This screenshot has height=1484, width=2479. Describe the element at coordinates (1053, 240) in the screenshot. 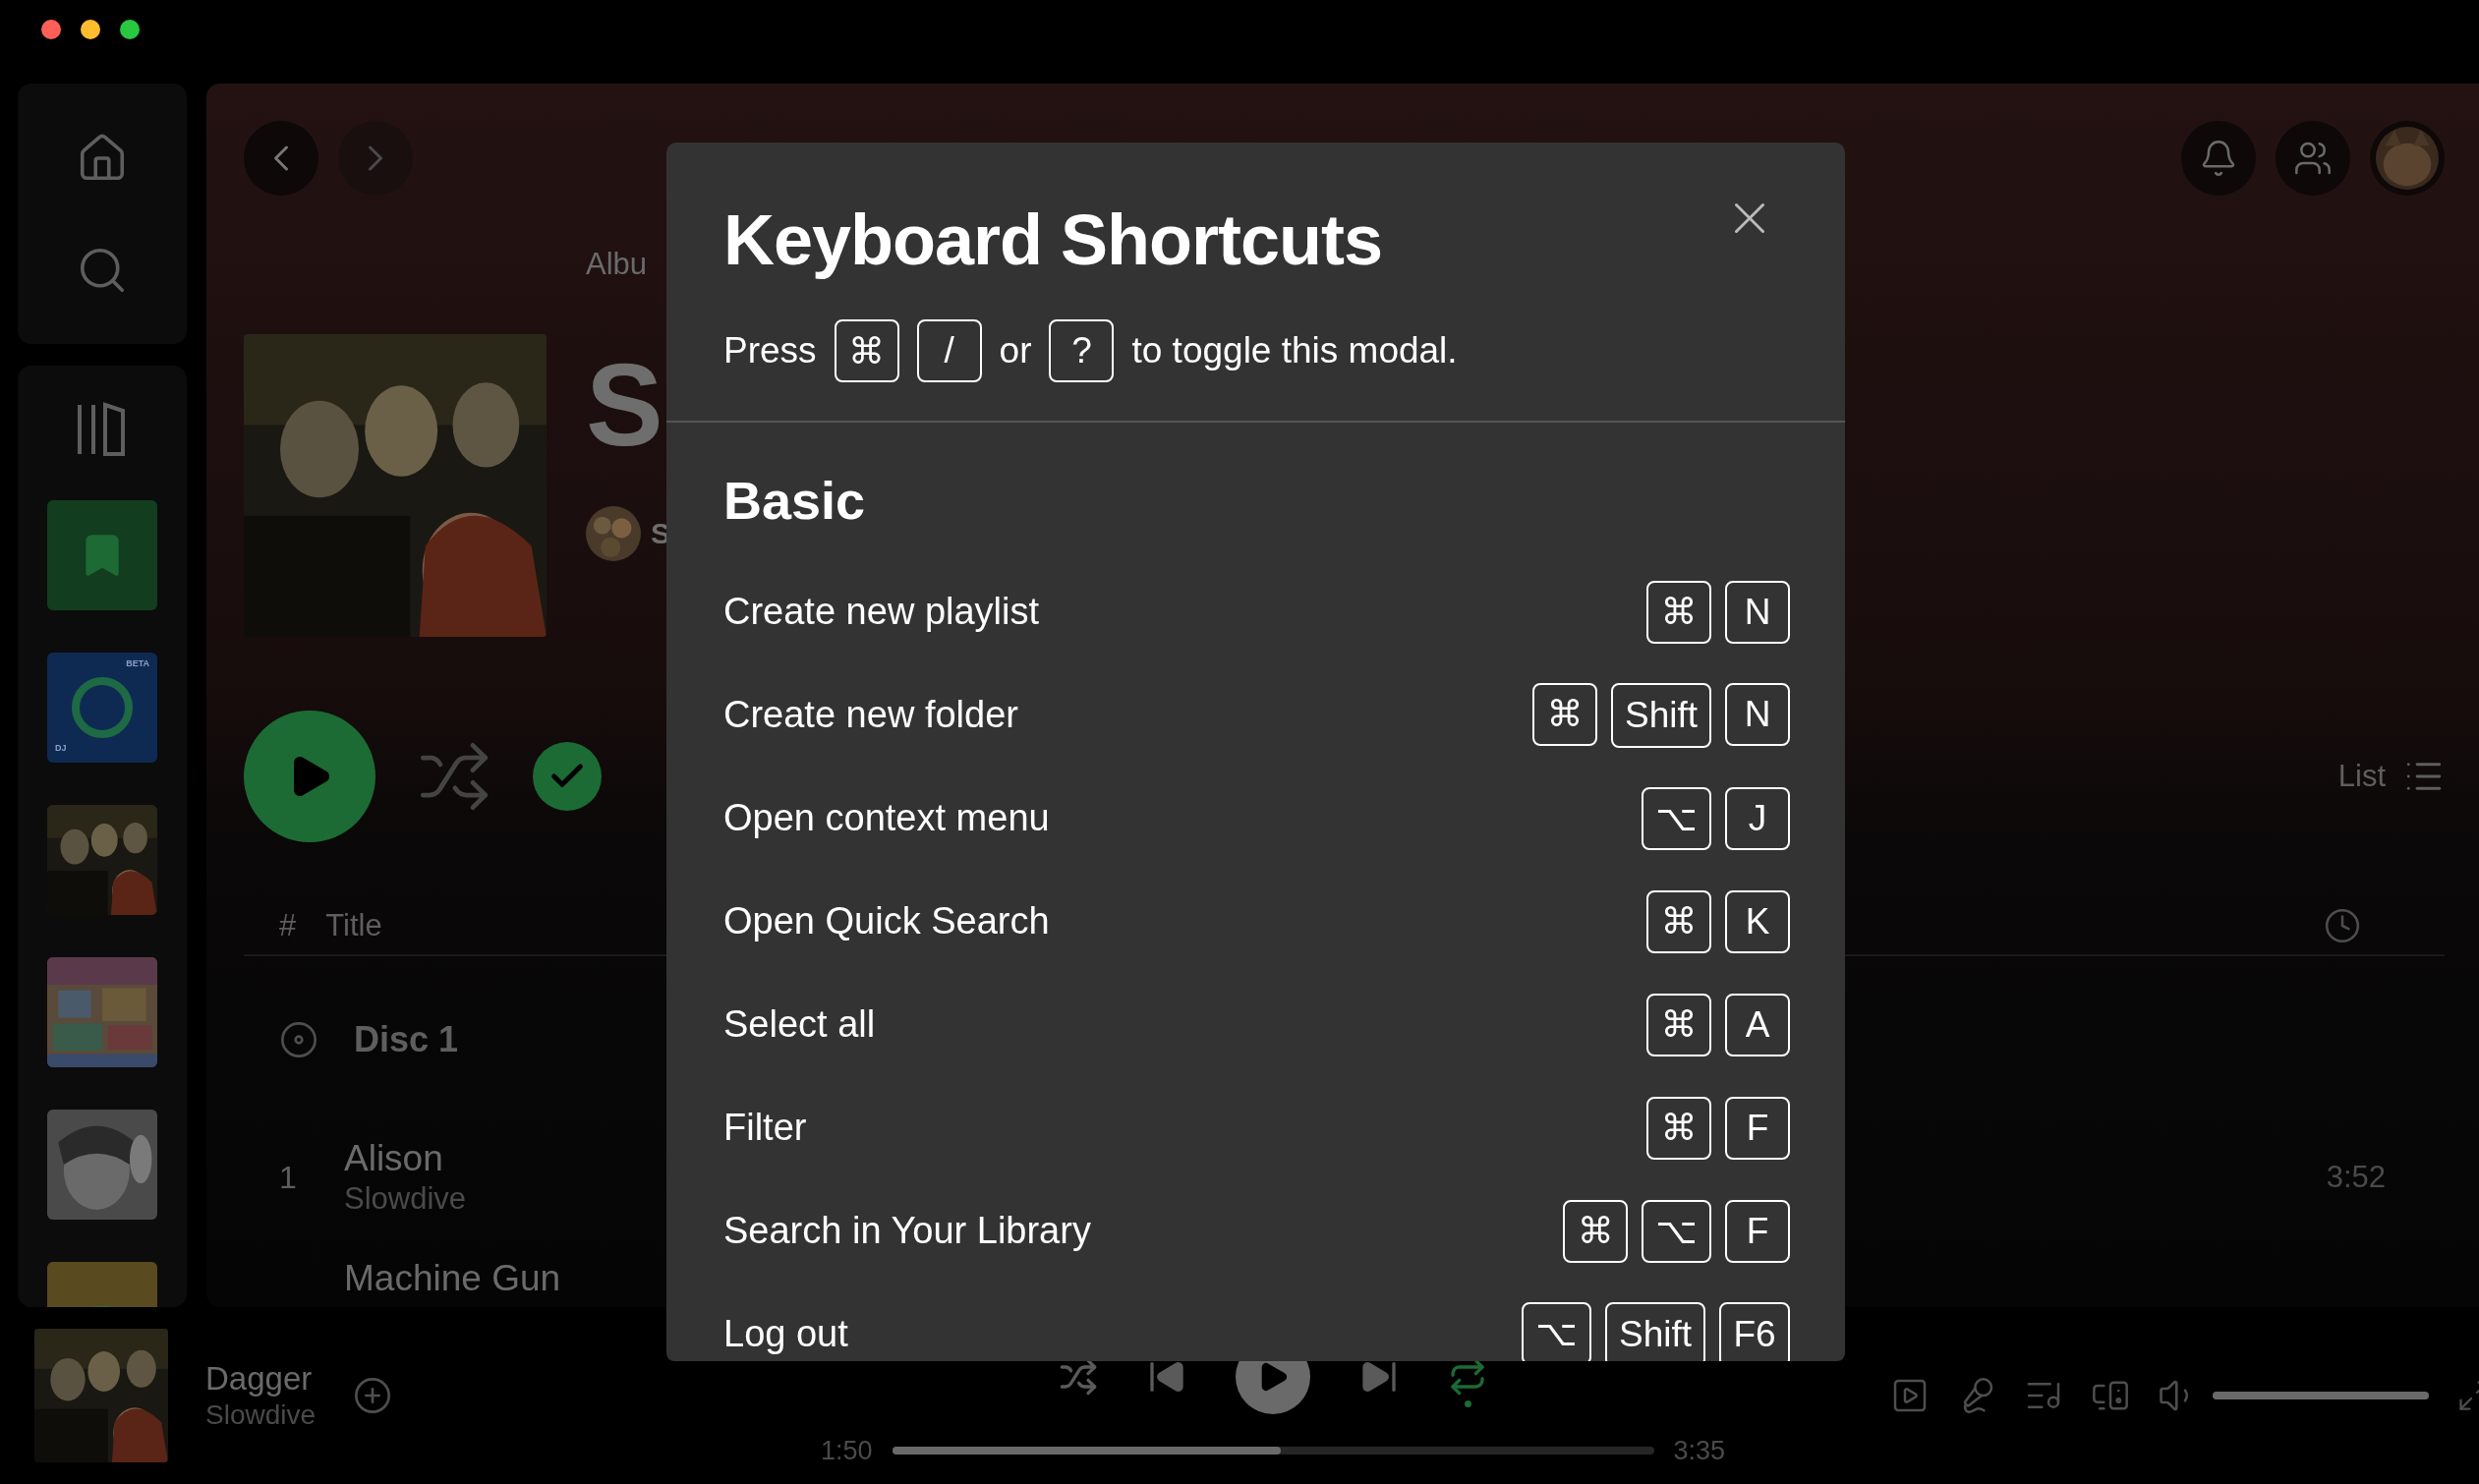

I see `dialog-title: Keyboard Shortcuts` at that location.